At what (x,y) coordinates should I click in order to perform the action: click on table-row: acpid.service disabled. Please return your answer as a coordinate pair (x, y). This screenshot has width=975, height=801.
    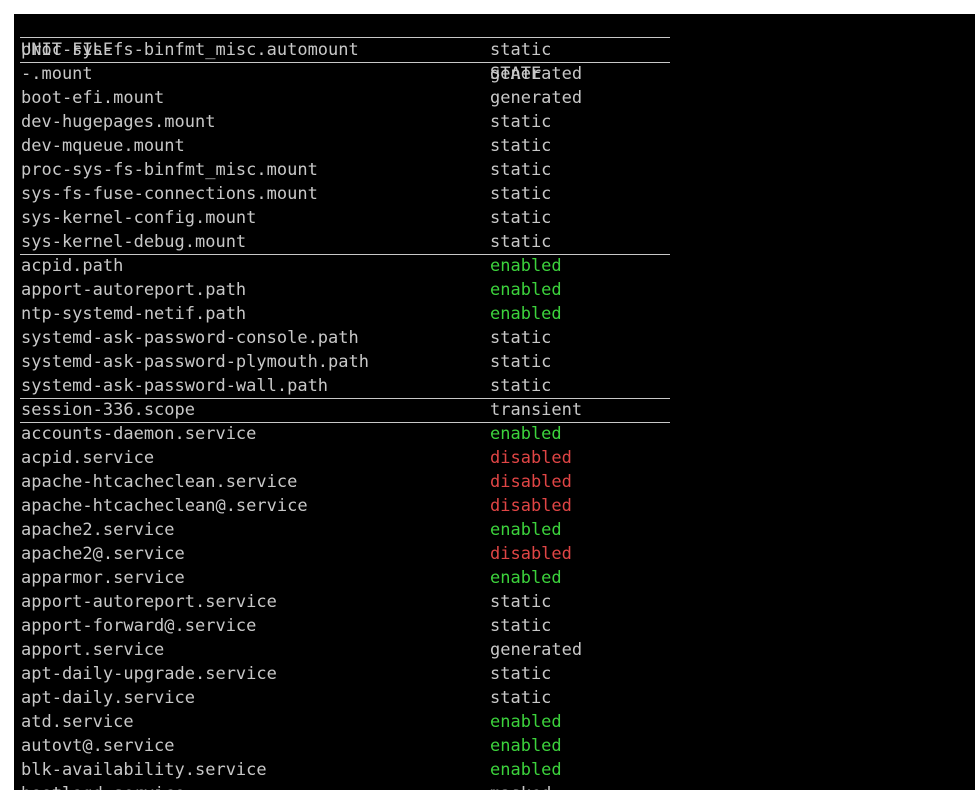
    Looking at the image, I should click on (494, 458).